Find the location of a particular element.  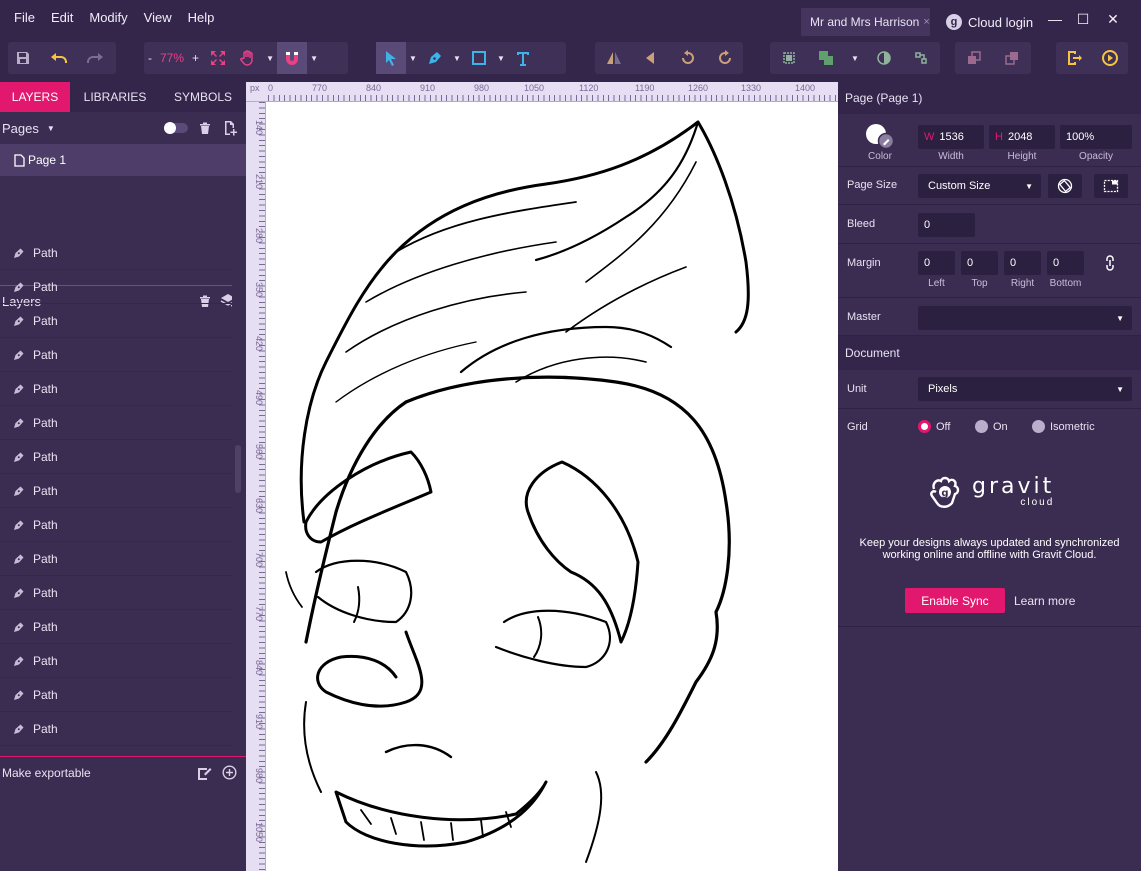

flip-horizontal-button is located at coordinates (614, 58).